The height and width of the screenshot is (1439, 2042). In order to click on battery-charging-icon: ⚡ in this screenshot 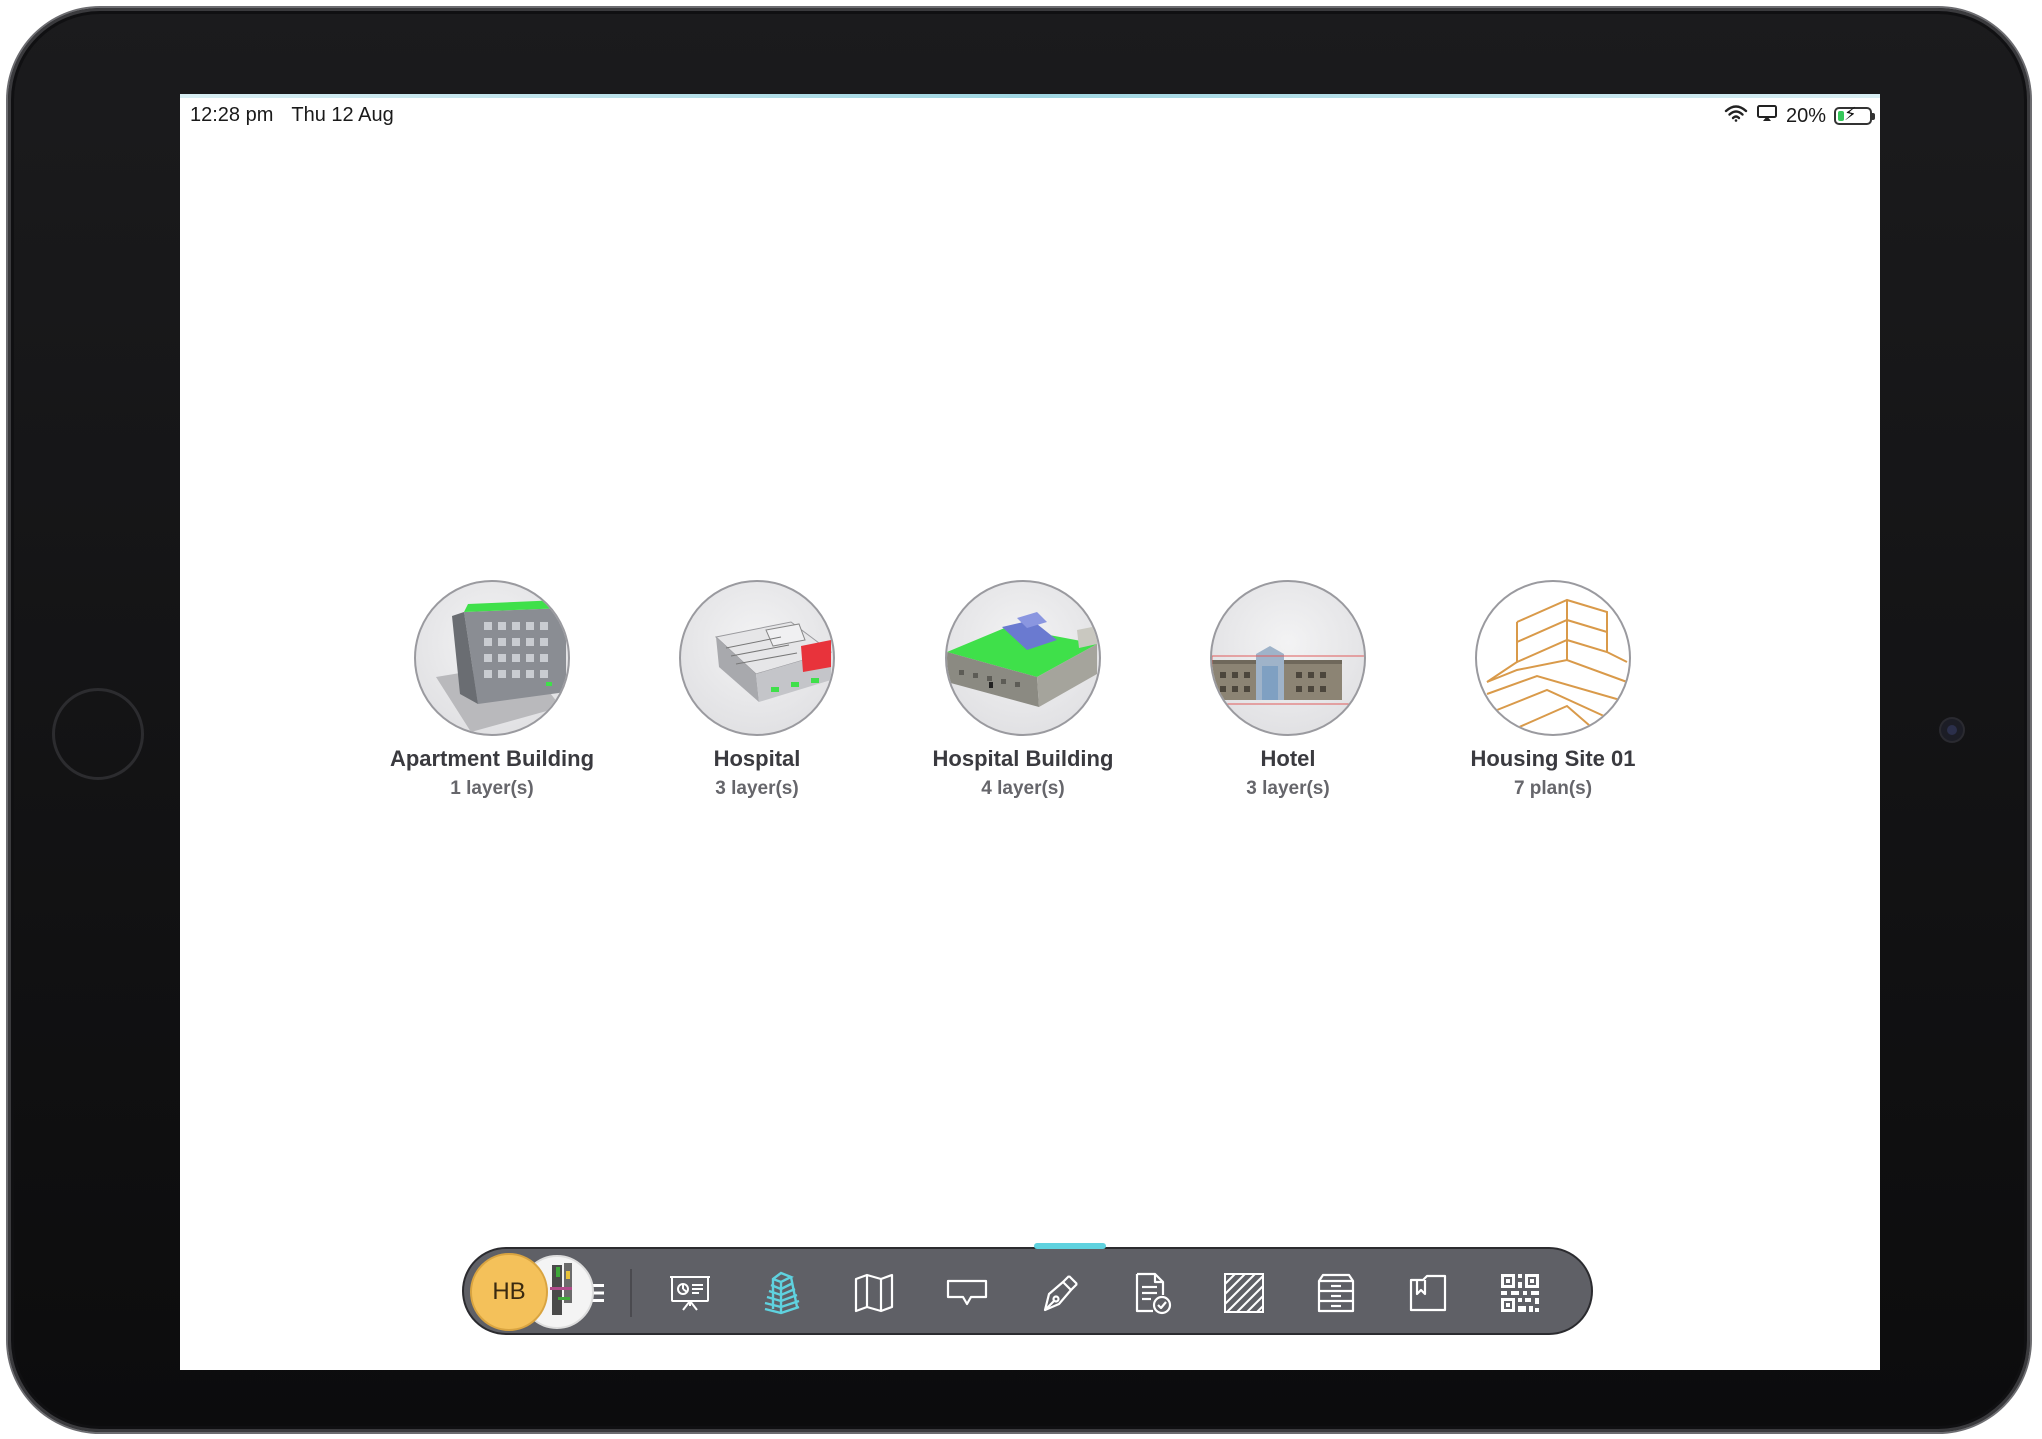, I will do `click(1854, 114)`.